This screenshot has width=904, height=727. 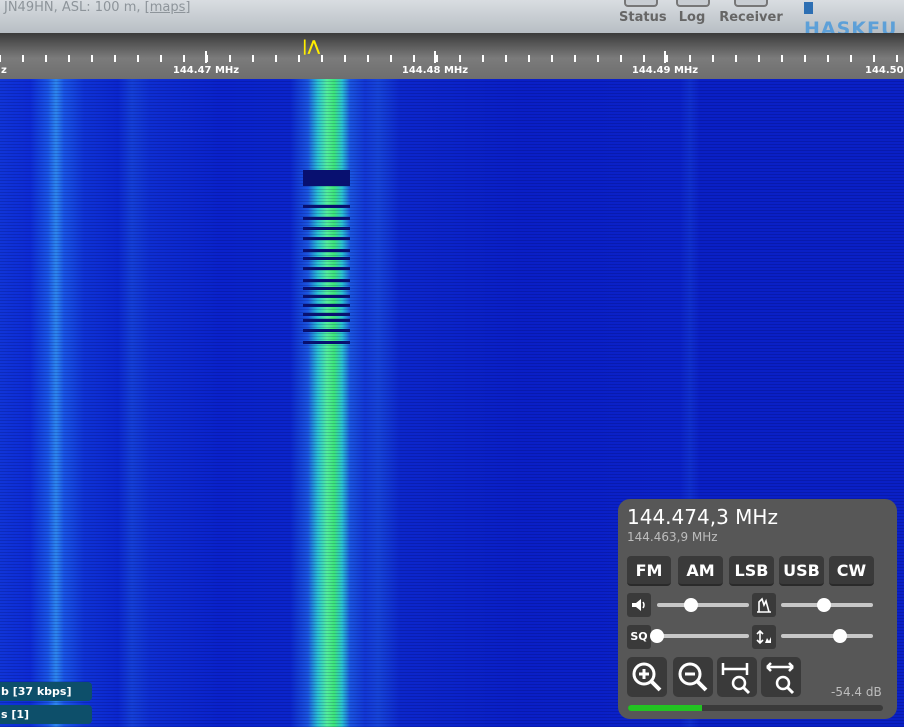 I want to click on maps-link: [maps], so click(x=168, y=7).